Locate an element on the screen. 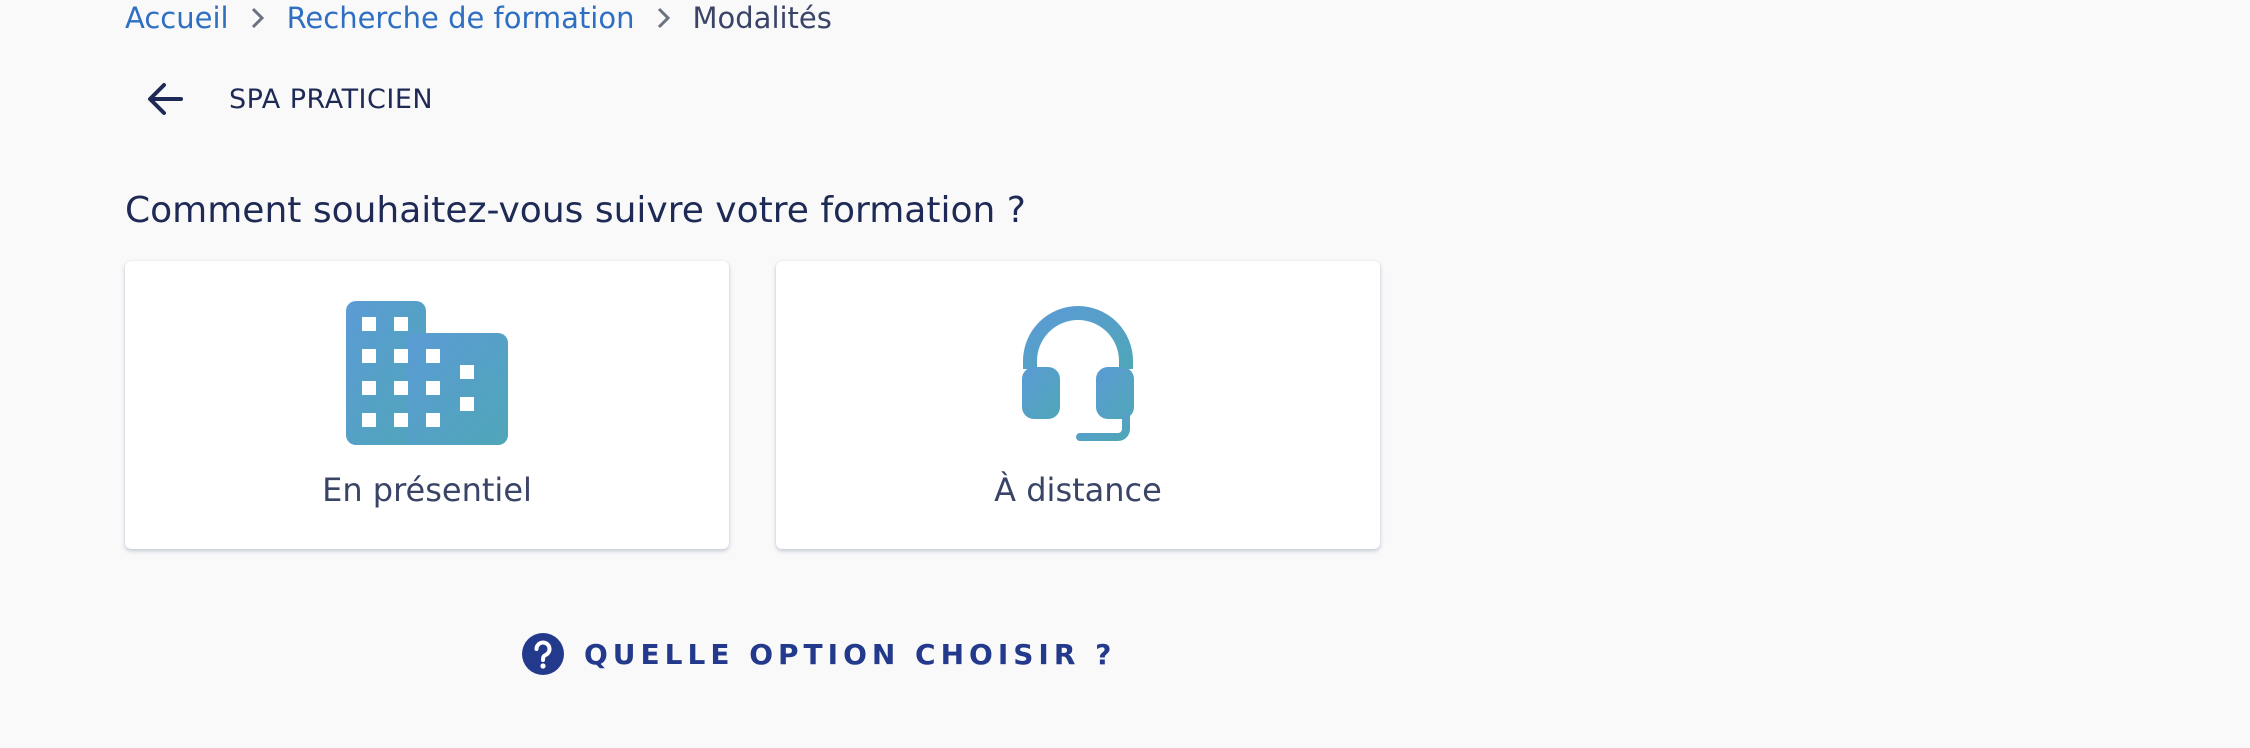 The height and width of the screenshot is (748, 2250). breadcrumb-link-accueil: Accueil is located at coordinates (177, 18).